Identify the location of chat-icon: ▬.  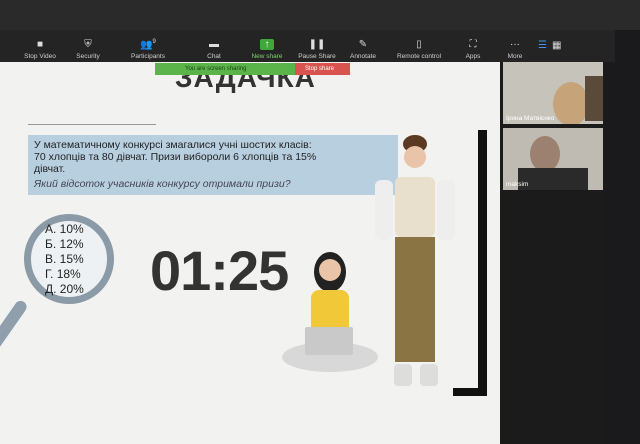
(214, 44).